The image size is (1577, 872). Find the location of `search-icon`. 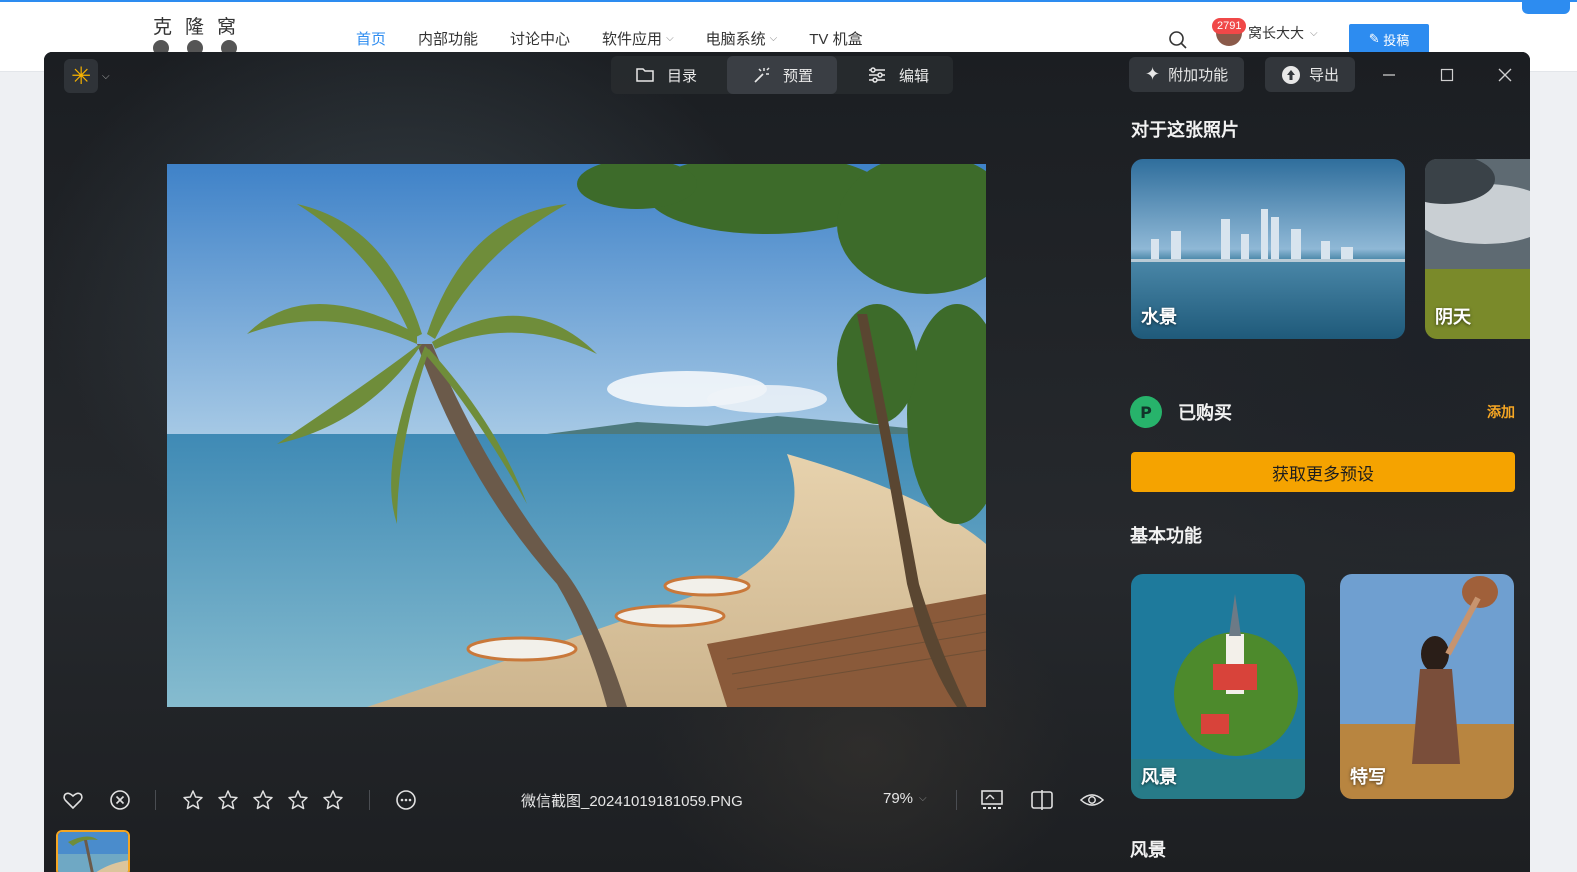

search-icon is located at coordinates (1178, 40).